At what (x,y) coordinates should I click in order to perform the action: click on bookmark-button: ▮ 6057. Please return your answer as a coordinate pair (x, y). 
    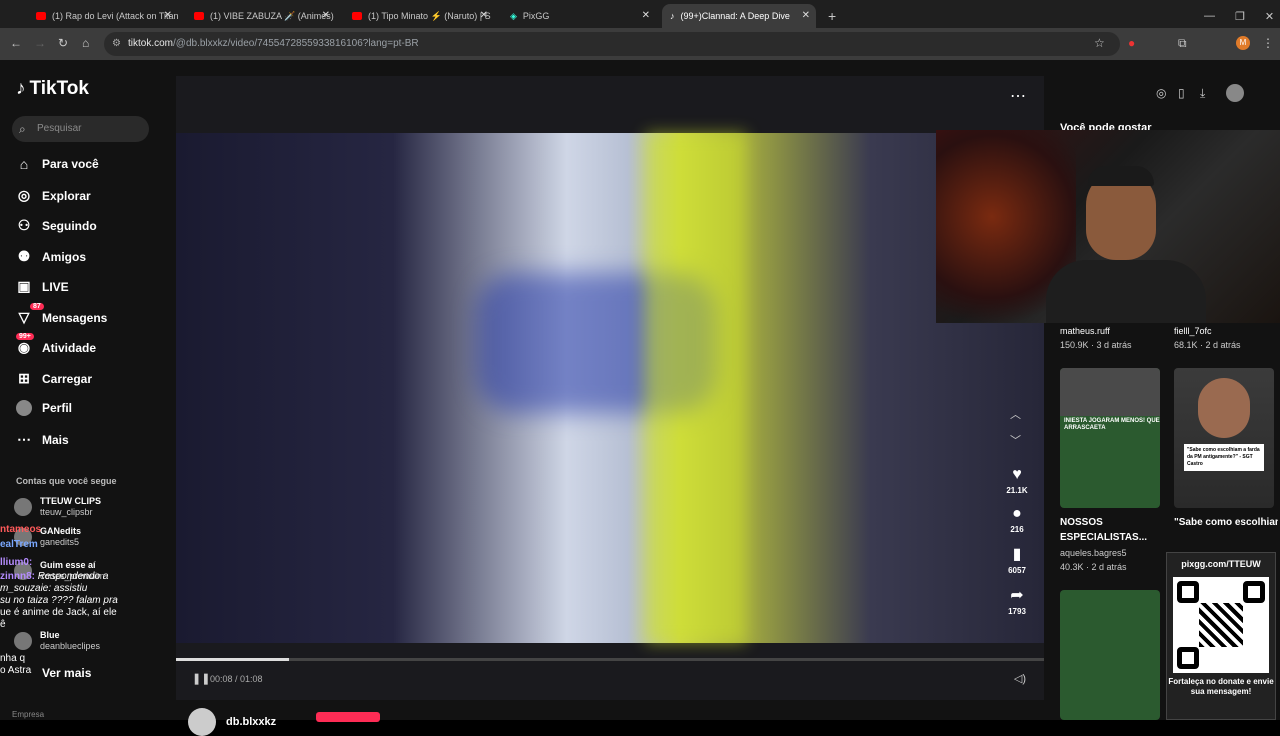
    Looking at the image, I should click on (1017, 559).